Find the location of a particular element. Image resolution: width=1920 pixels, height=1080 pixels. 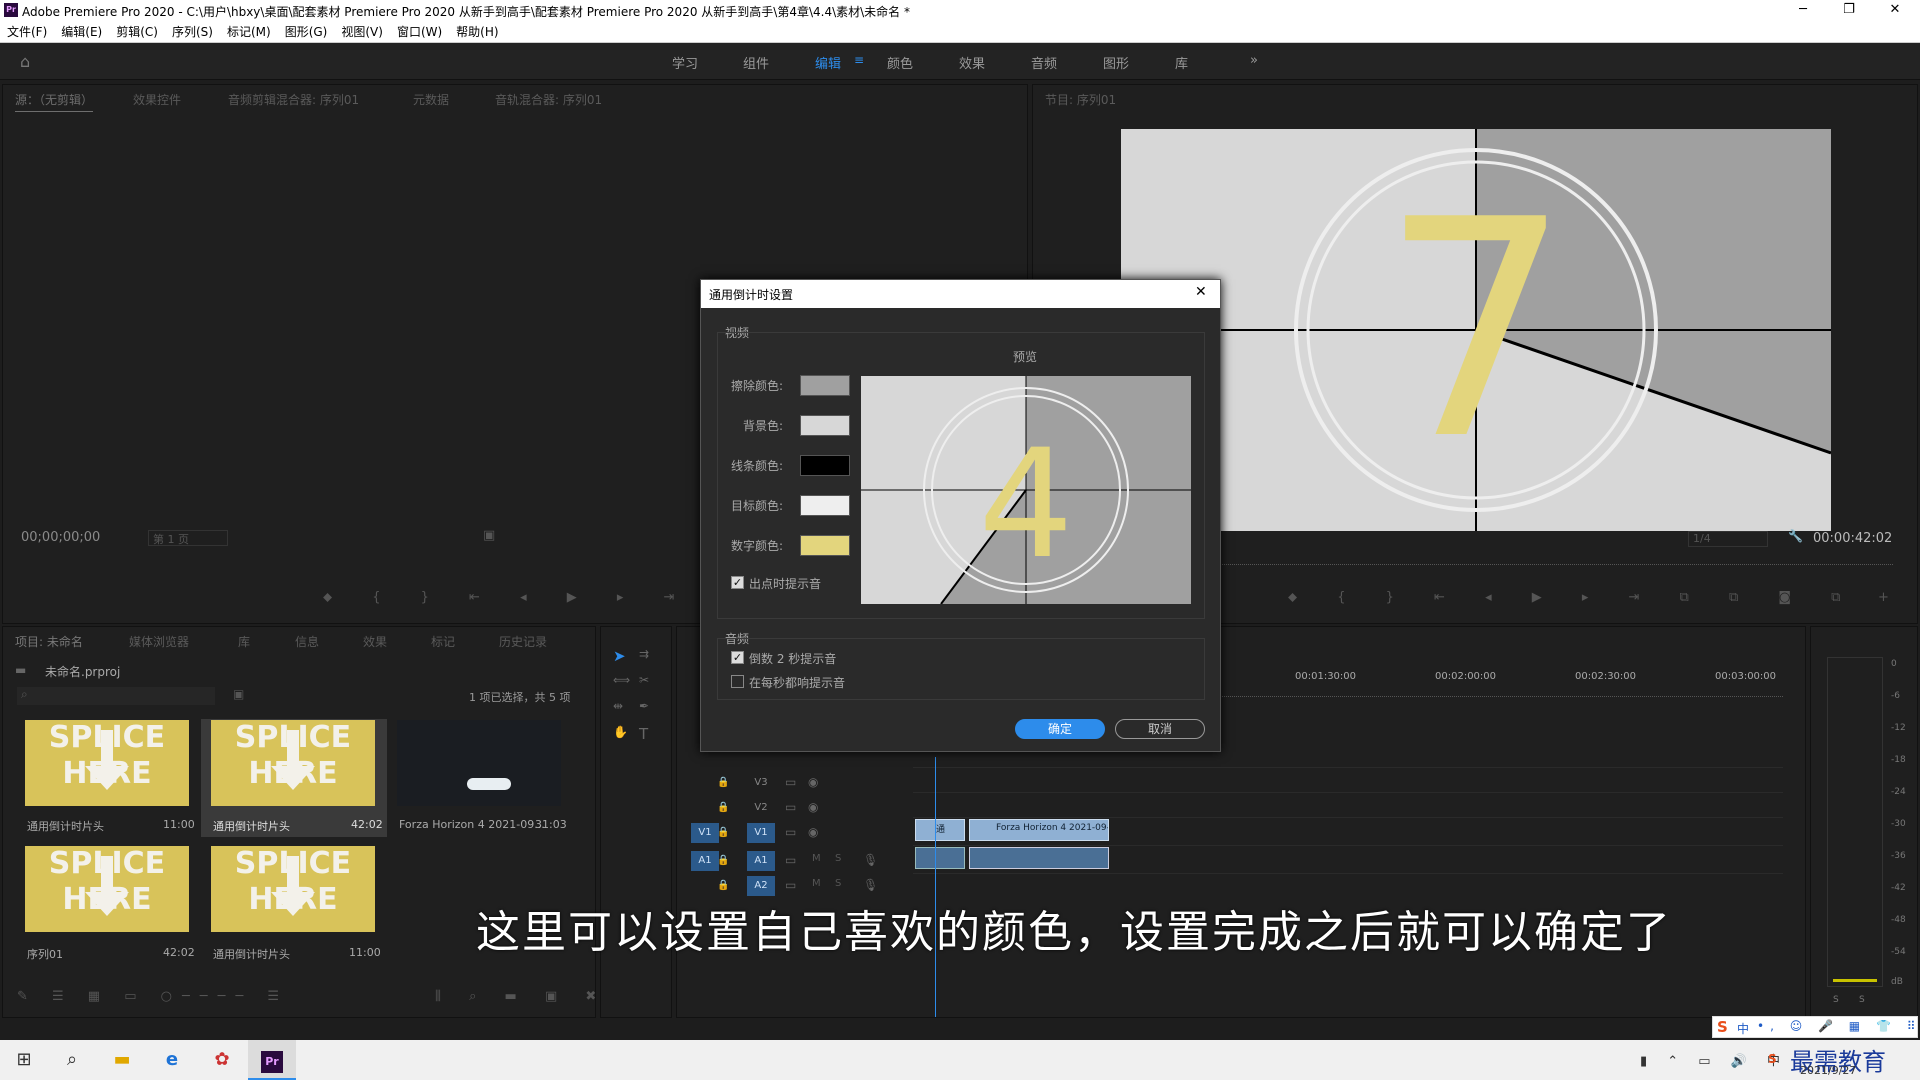

tab-program: 节目: 序列01 is located at coordinates (1080, 99).